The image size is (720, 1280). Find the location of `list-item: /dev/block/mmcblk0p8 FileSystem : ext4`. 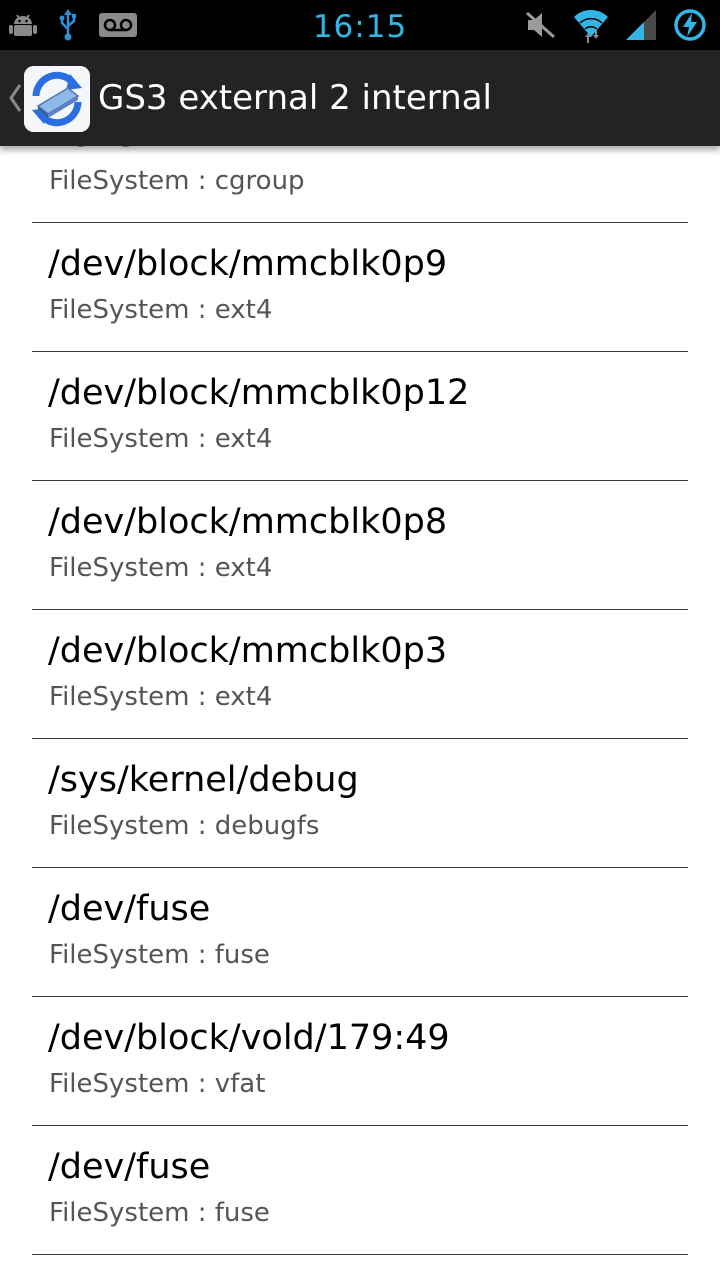

list-item: /dev/block/mmcblk0p8 FileSystem : ext4 is located at coordinates (360, 545).